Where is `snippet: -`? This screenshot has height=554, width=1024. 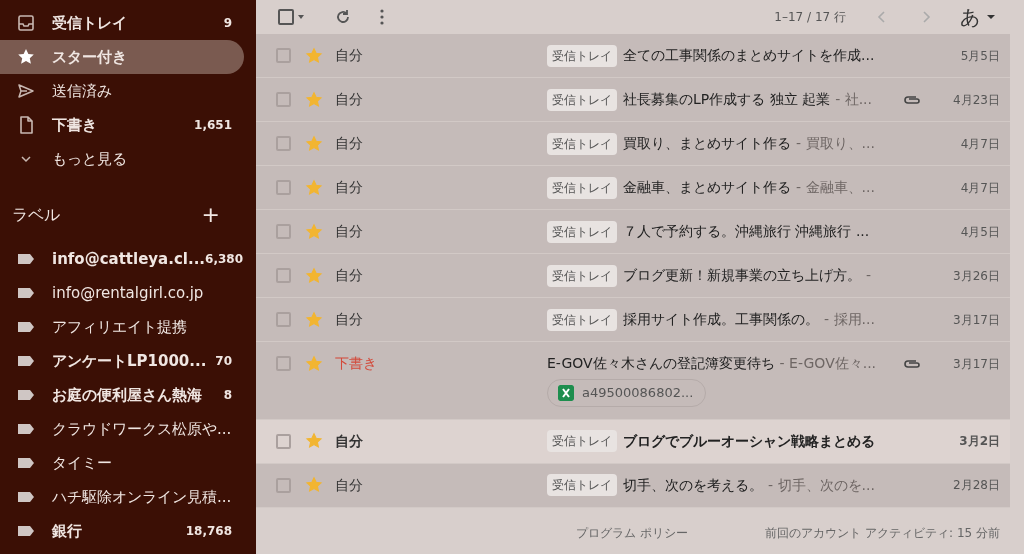
snippet: - is located at coordinates (869, 275).